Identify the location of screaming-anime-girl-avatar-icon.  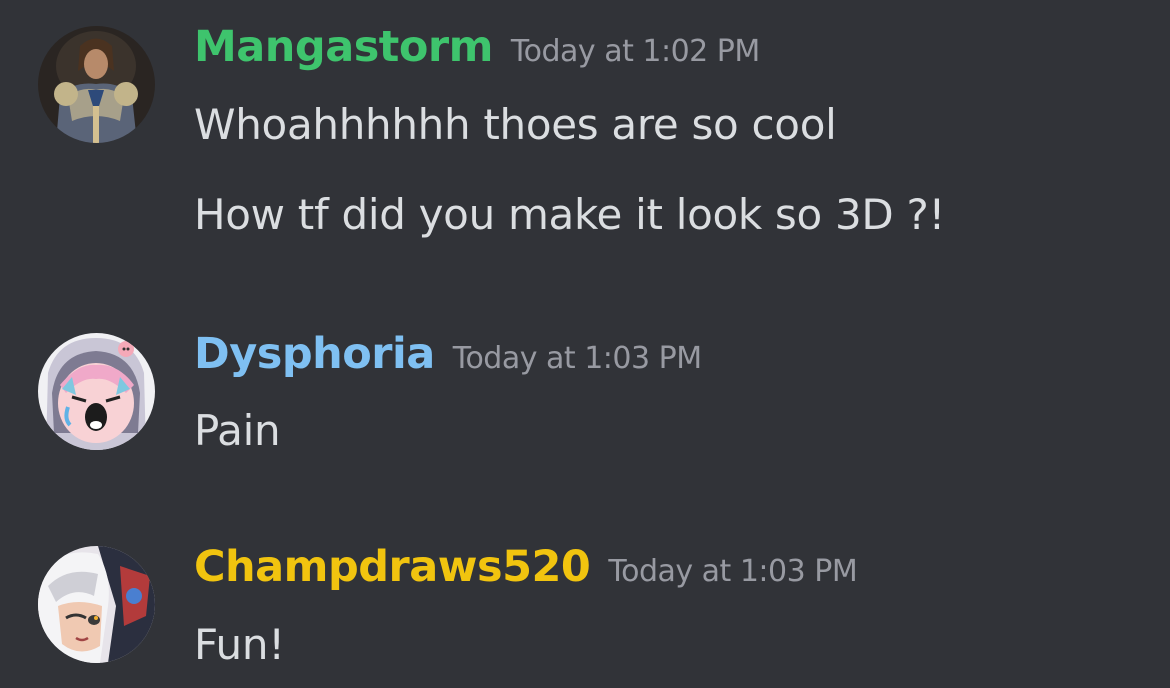
(96, 391).